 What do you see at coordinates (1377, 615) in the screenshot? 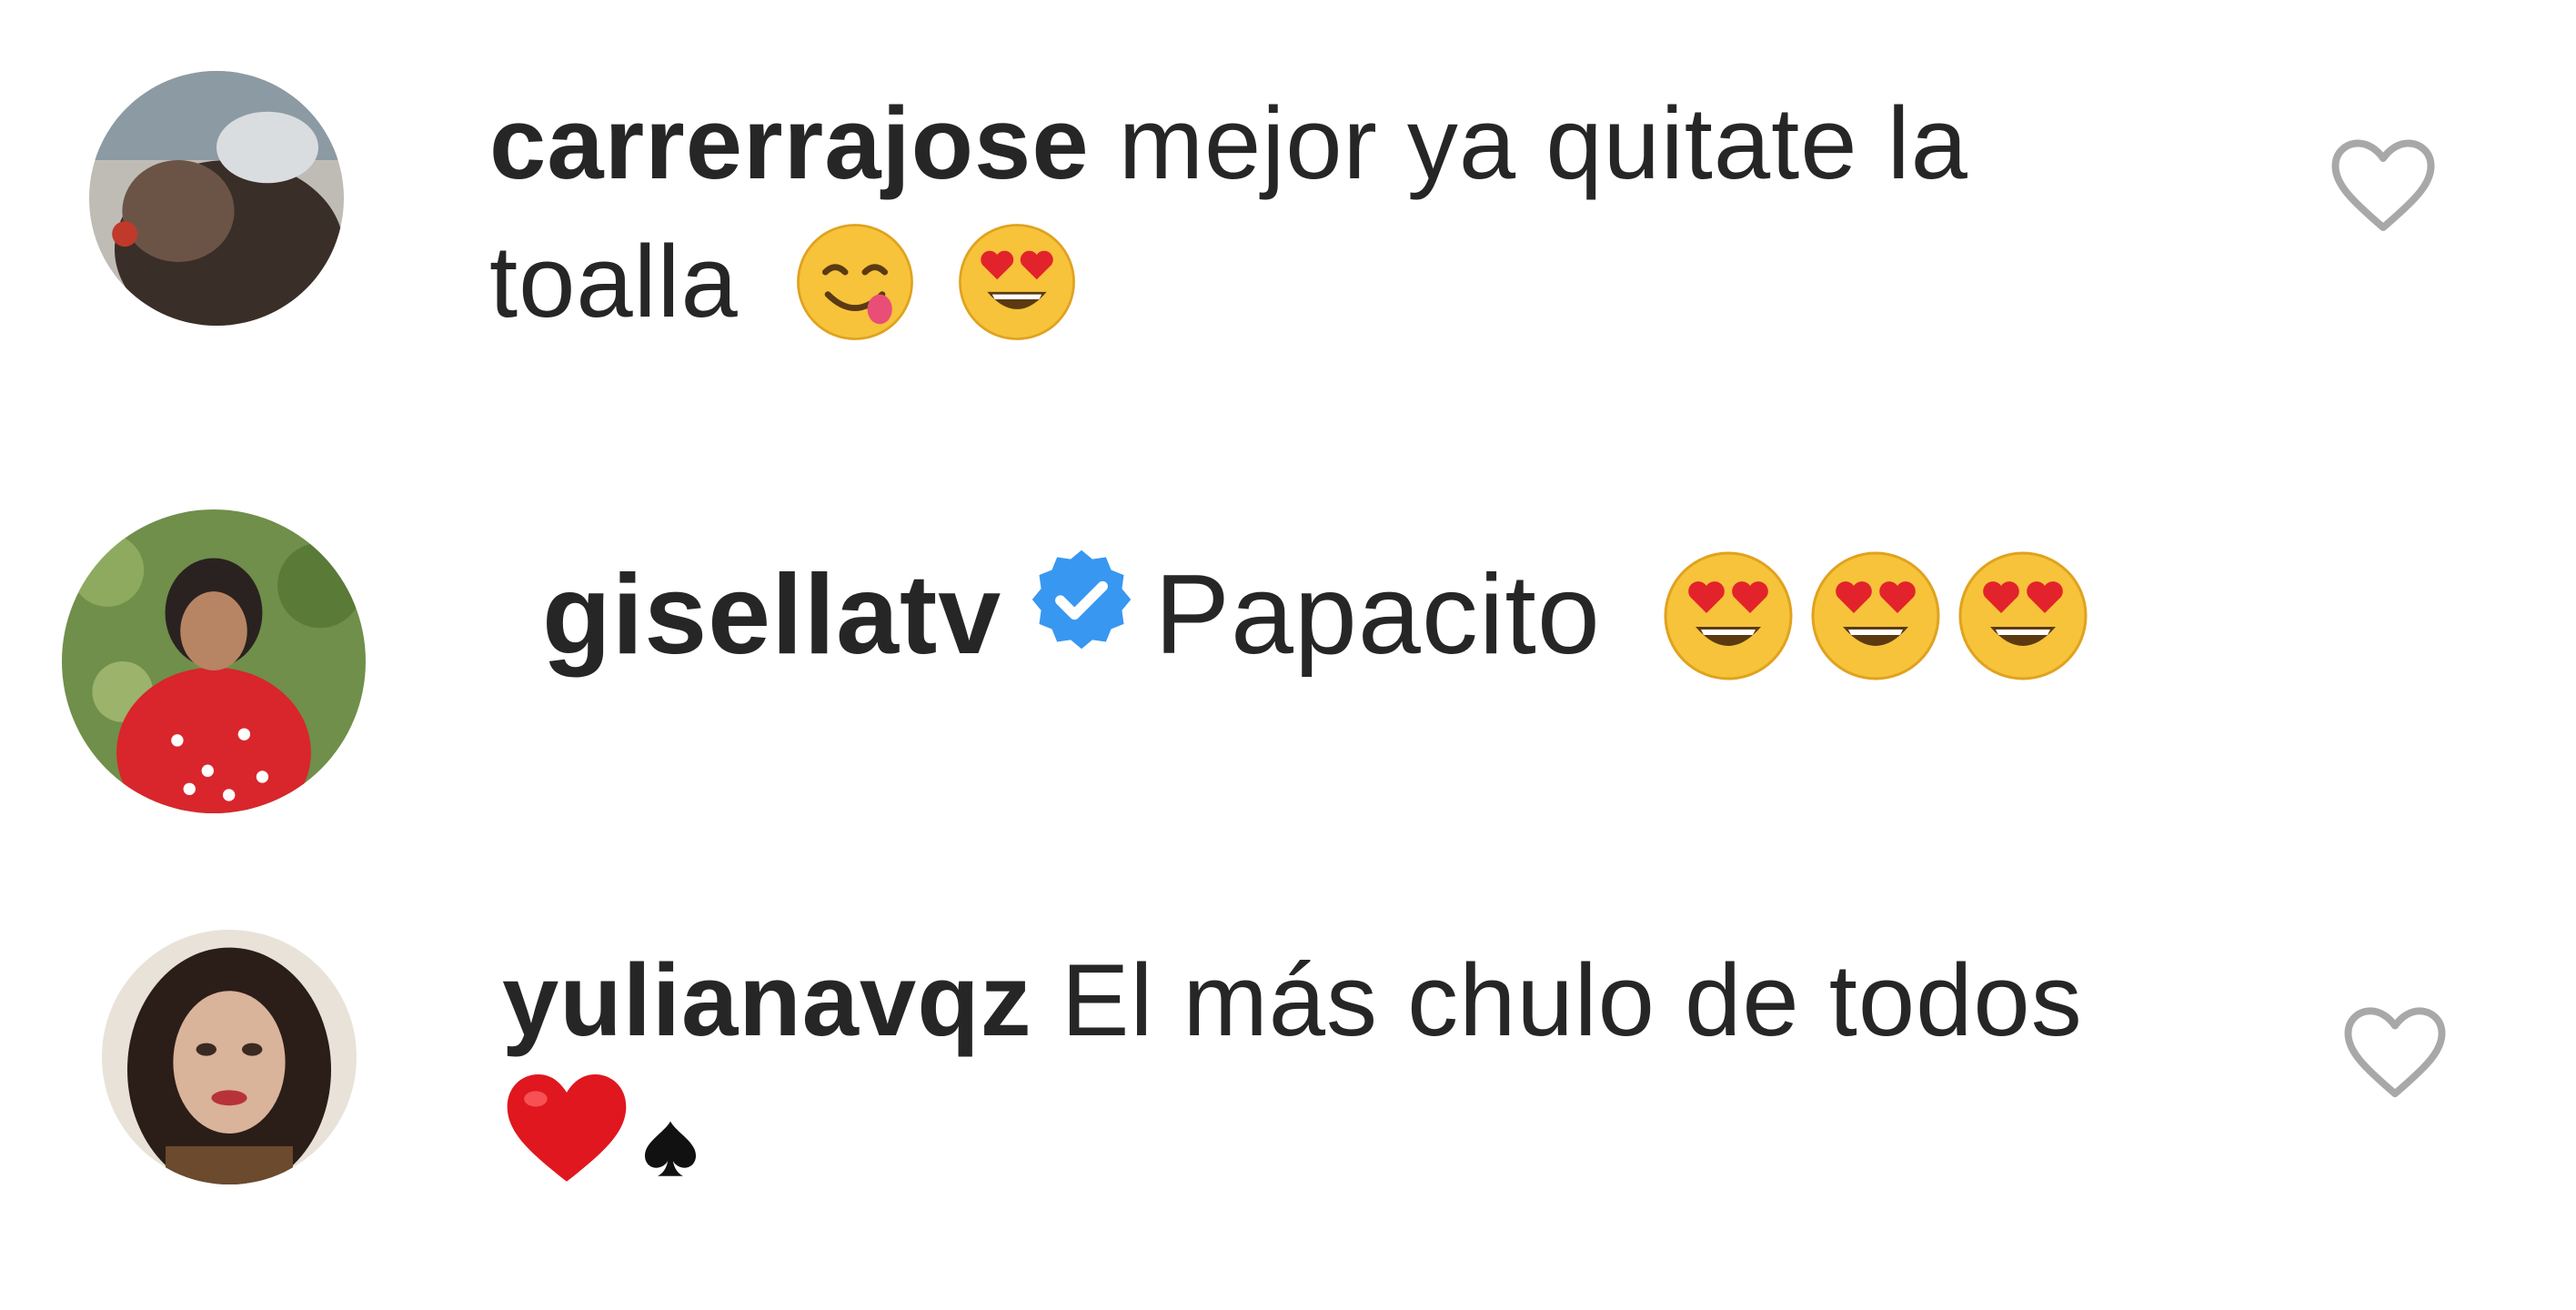
I see `comment-body: Papacito` at bounding box center [1377, 615].